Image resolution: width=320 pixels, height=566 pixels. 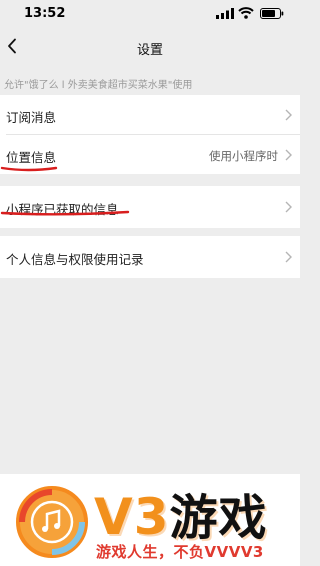 What do you see at coordinates (150, 14) in the screenshot?
I see `status-bar: 13:52` at bounding box center [150, 14].